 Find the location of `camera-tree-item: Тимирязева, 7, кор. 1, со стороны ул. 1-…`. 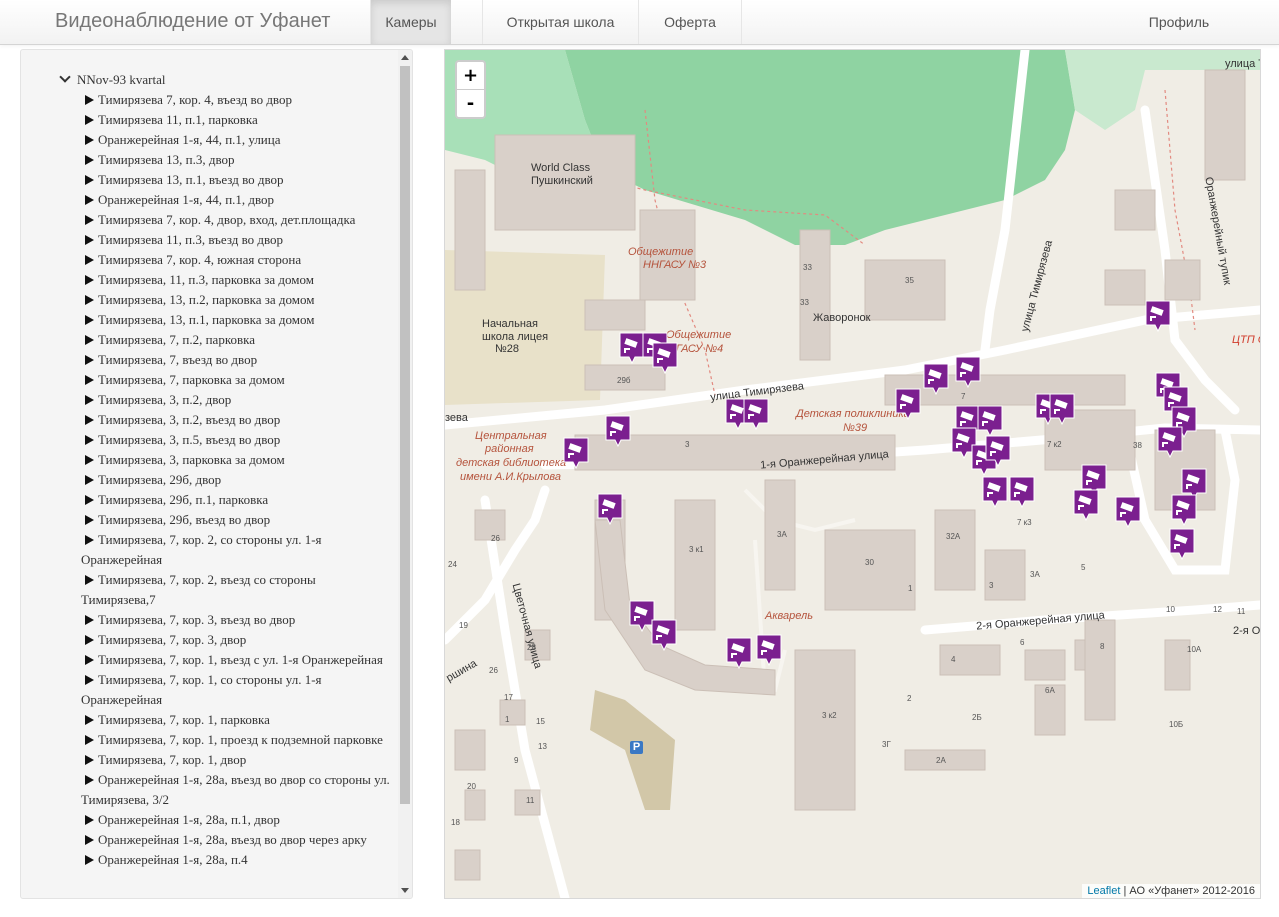

camera-tree-item: Тимирязева, 7, кор. 1, со стороны ул. 1-… is located at coordinates (236, 690).